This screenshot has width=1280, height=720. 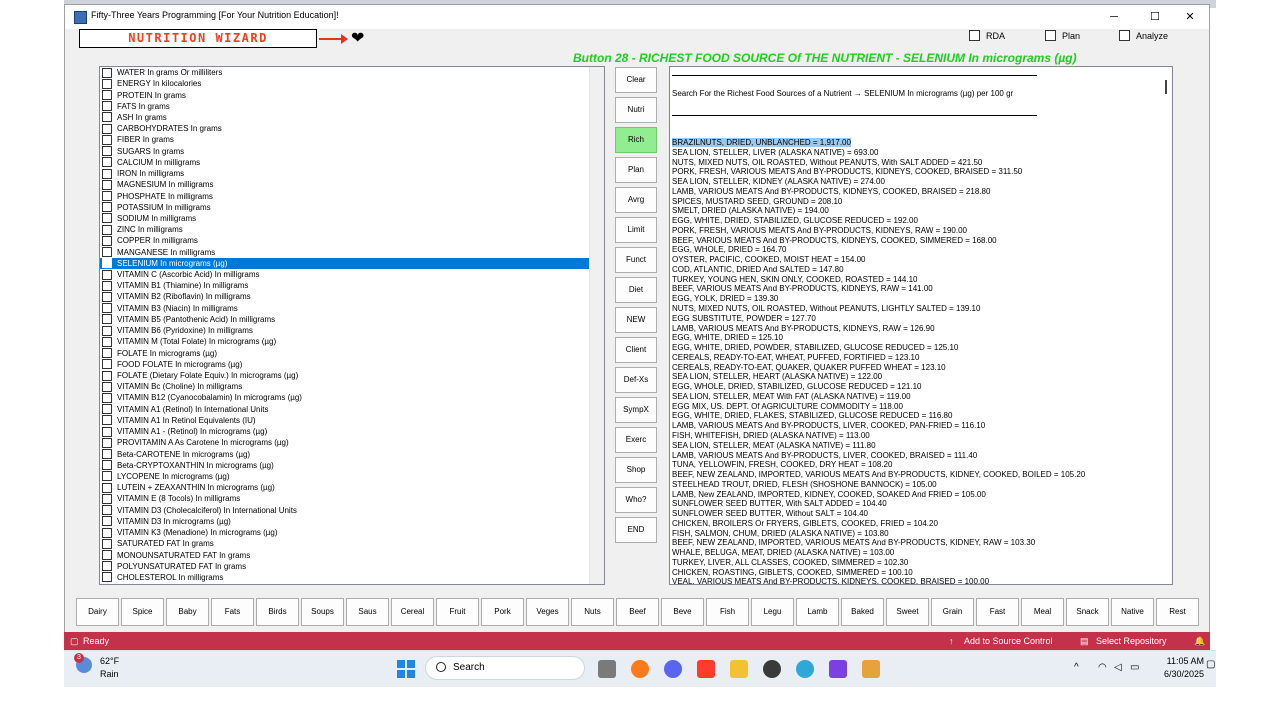 I want to click on category-button-meal: Meal, so click(x=1042, y=612).